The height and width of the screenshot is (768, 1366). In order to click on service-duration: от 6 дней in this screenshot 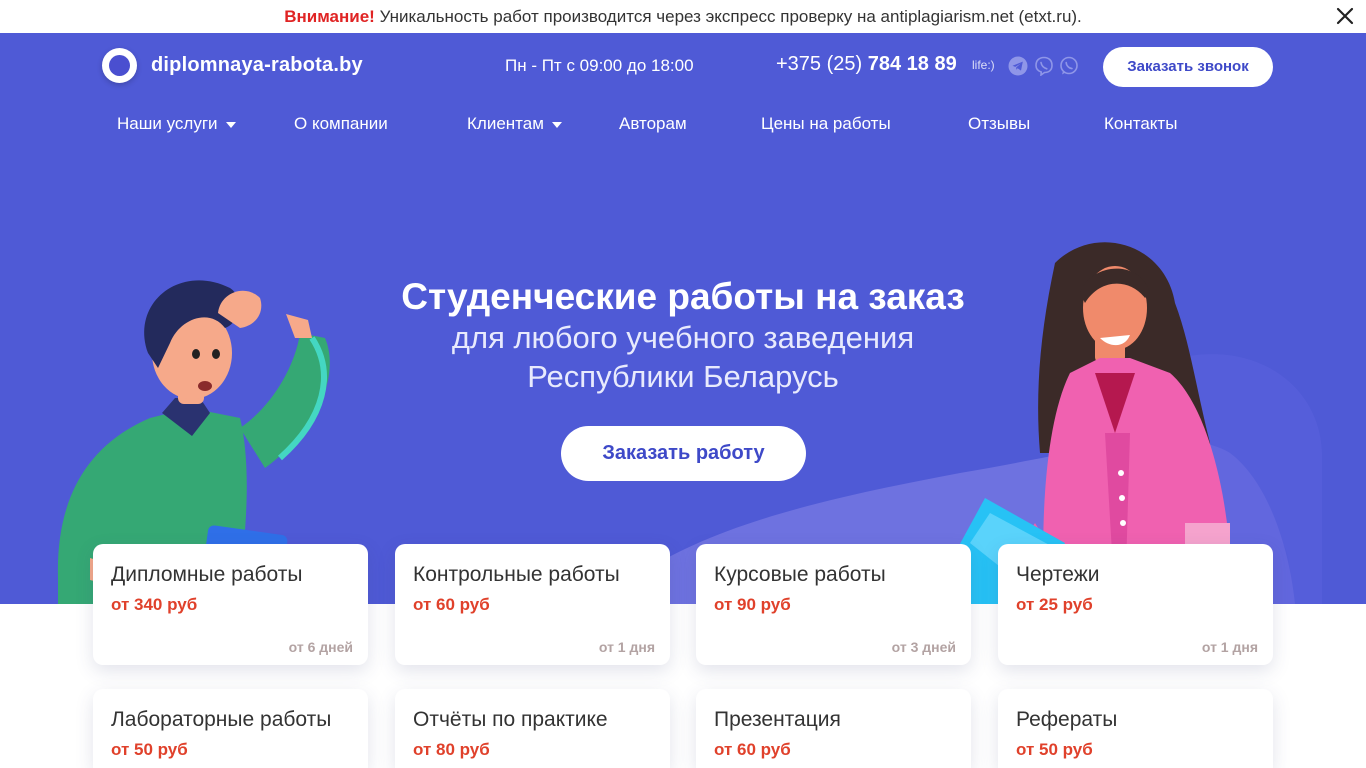, I will do `click(320, 647)`.